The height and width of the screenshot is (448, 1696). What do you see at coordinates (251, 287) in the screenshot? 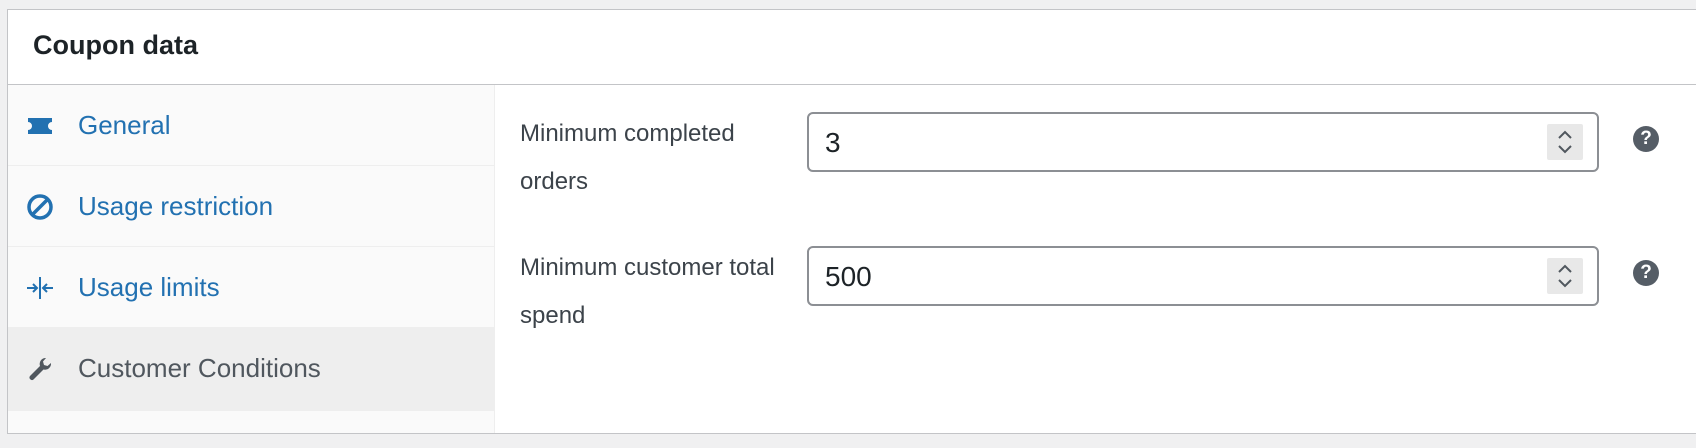
I see `tab-usage-limits: Usage limits` at bounding box center [251, 287].